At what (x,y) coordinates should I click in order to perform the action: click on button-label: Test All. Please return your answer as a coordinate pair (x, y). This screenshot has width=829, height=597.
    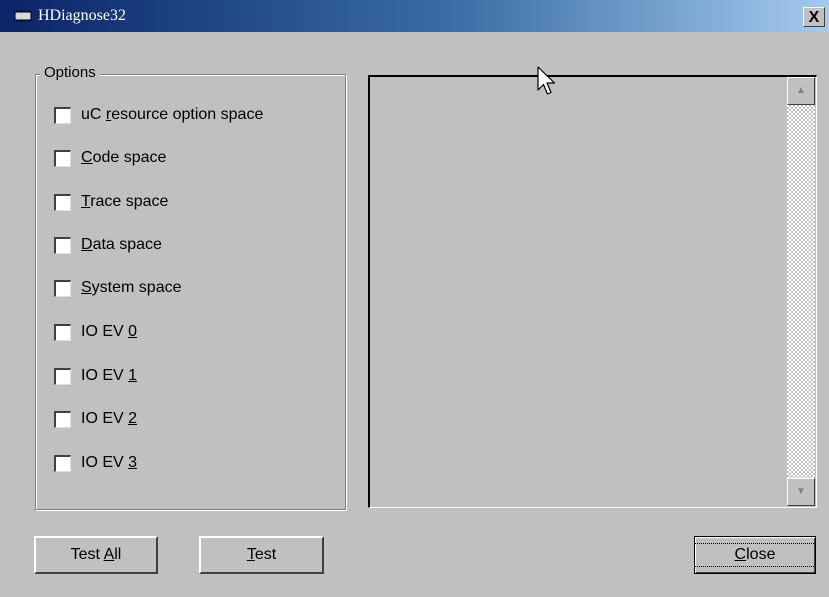
    Looking at the image, I should click on (96, 554).